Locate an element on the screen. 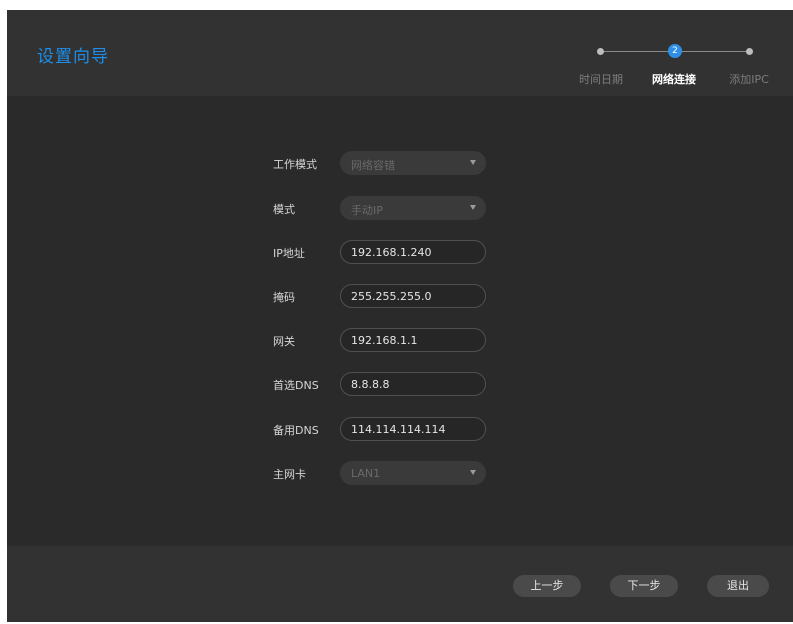  mask-label: 掩码 is located at coordinates (284, 297).